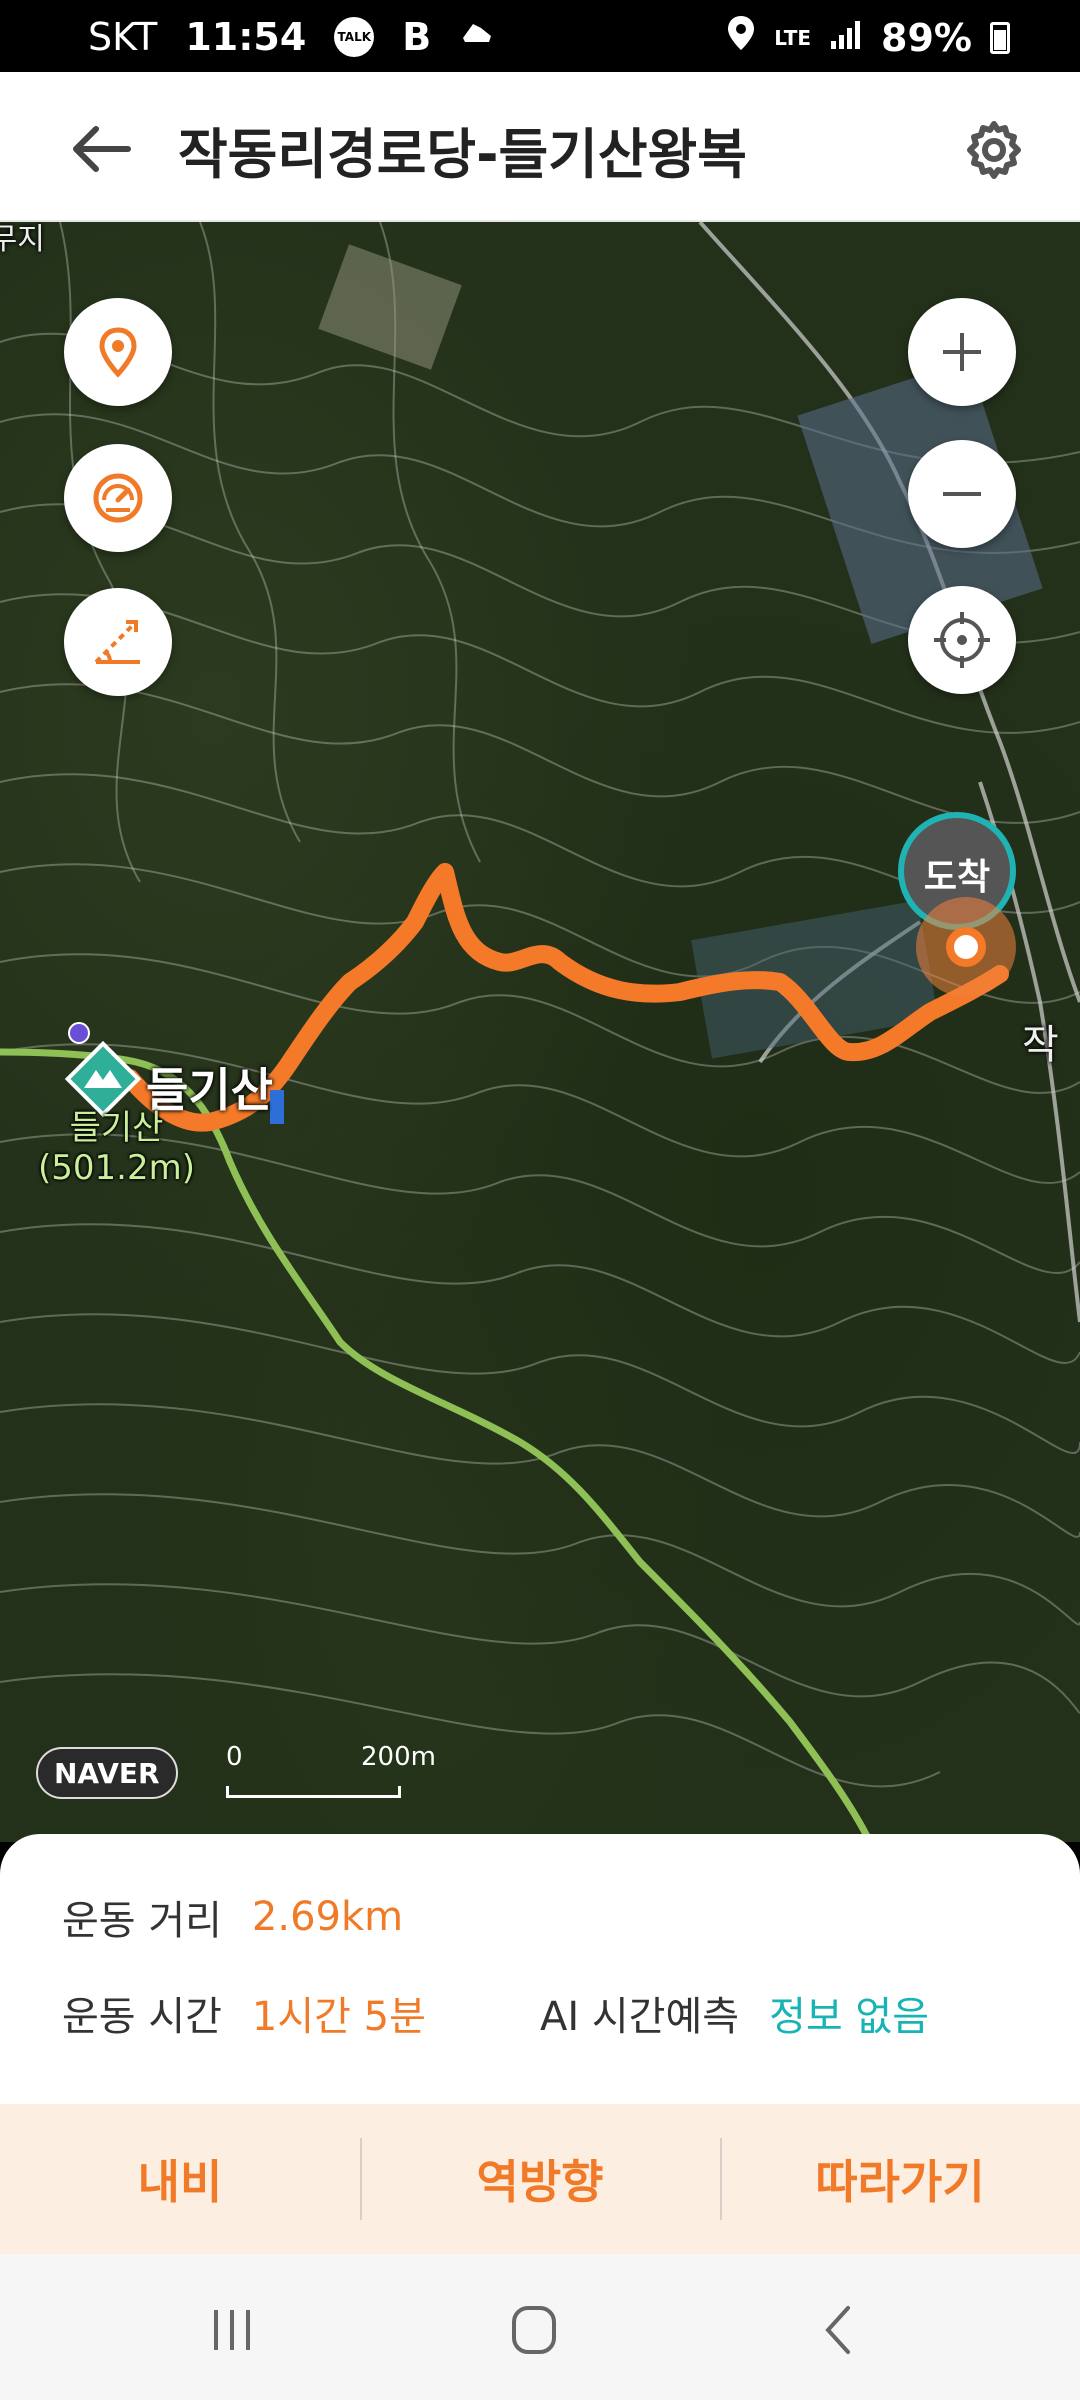 The image size is (1080, 2400). I want to click on distance-row: 운동 거리 2.69km, so click(232, 1917).